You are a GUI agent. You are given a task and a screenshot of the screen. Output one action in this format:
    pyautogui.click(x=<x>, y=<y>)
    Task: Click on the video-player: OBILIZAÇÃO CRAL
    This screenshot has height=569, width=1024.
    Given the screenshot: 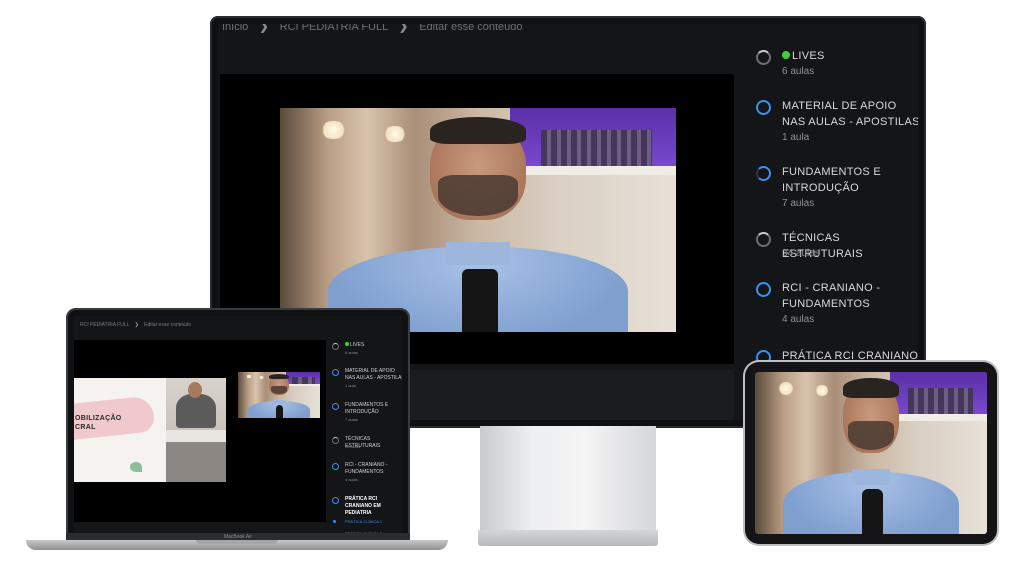 What is the action you would take?
    pyautogui.click(x=200, y=431)
    